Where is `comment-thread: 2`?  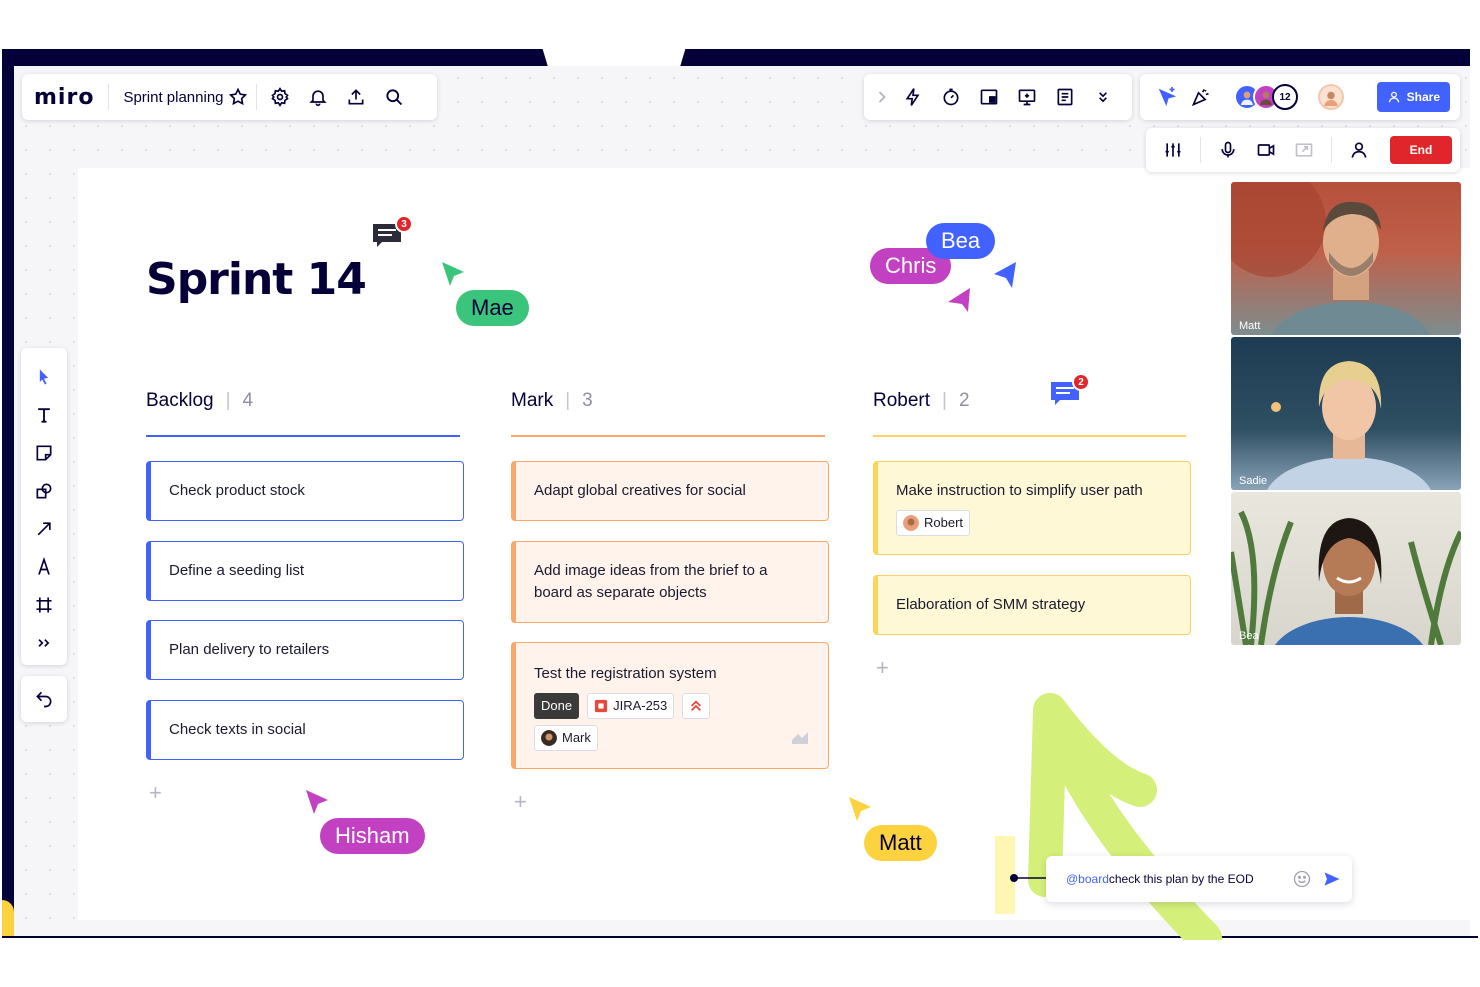 comment-thread: 2 is located at coordinates (1070, 389).